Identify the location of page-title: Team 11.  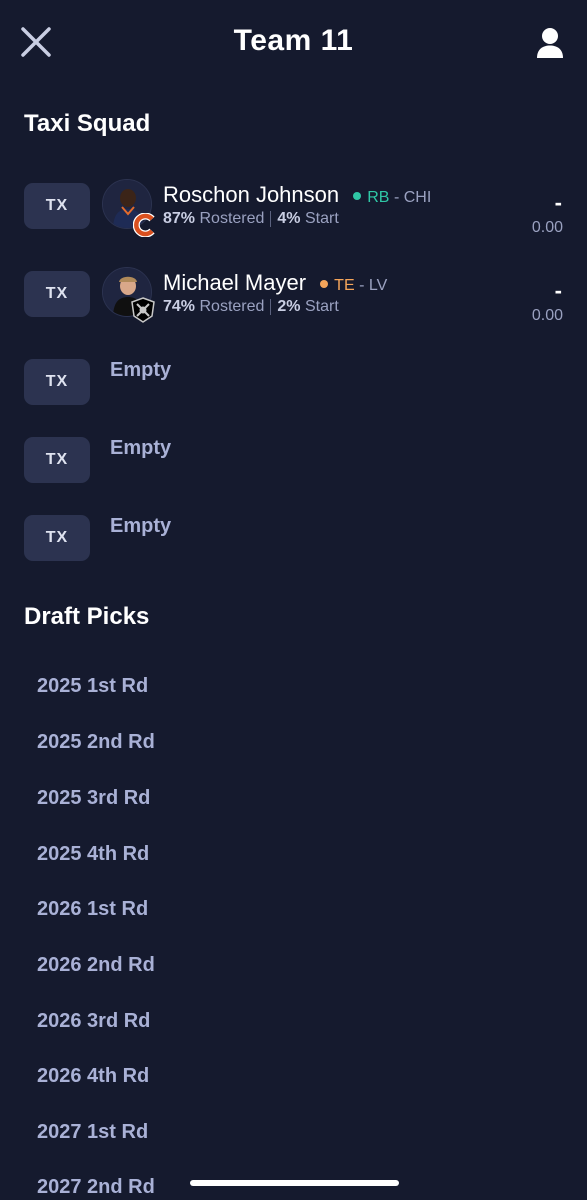
(293, 40).